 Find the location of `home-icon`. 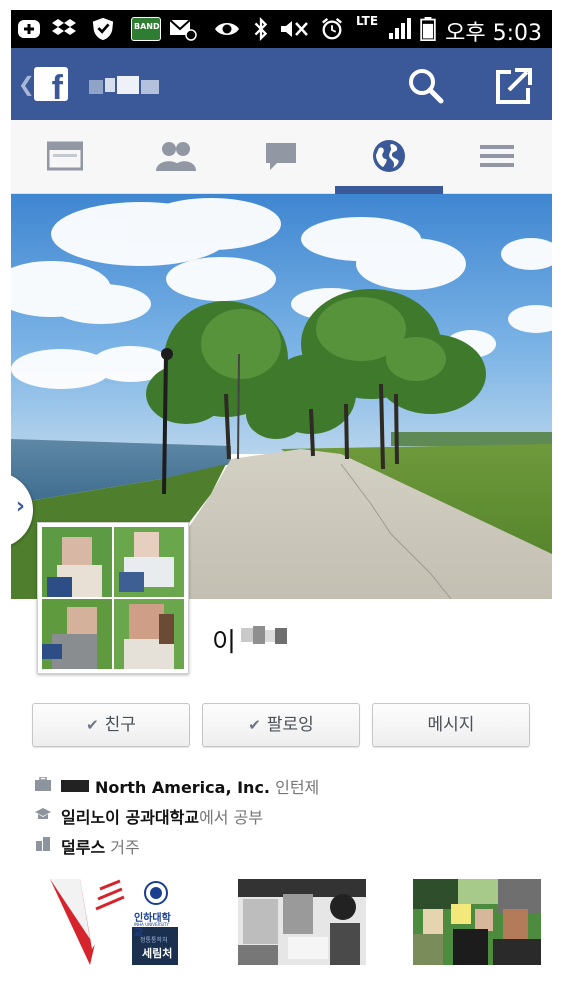

home-icon is located at coordinates (43, 844).